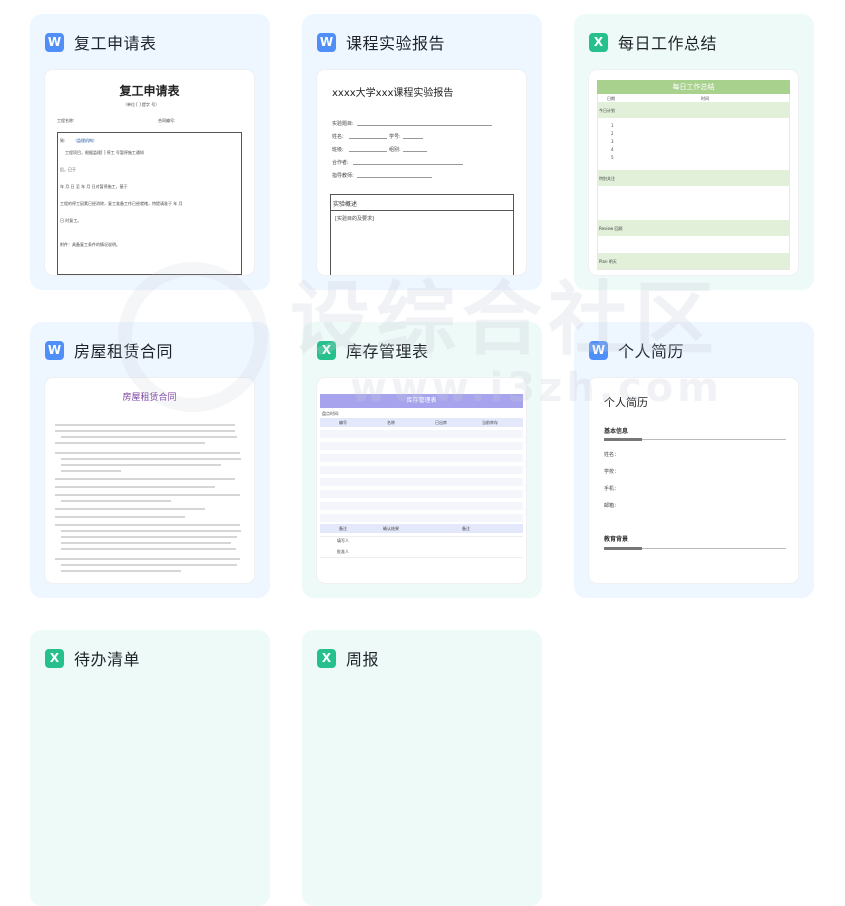 Image resolution: width=845 pixels, height=906 pixels. What do you see at coordinates (354, 219) in the screenshot?
I see `preview-section-sub: [实验目的及要求]` at bounding box center [354, 219].